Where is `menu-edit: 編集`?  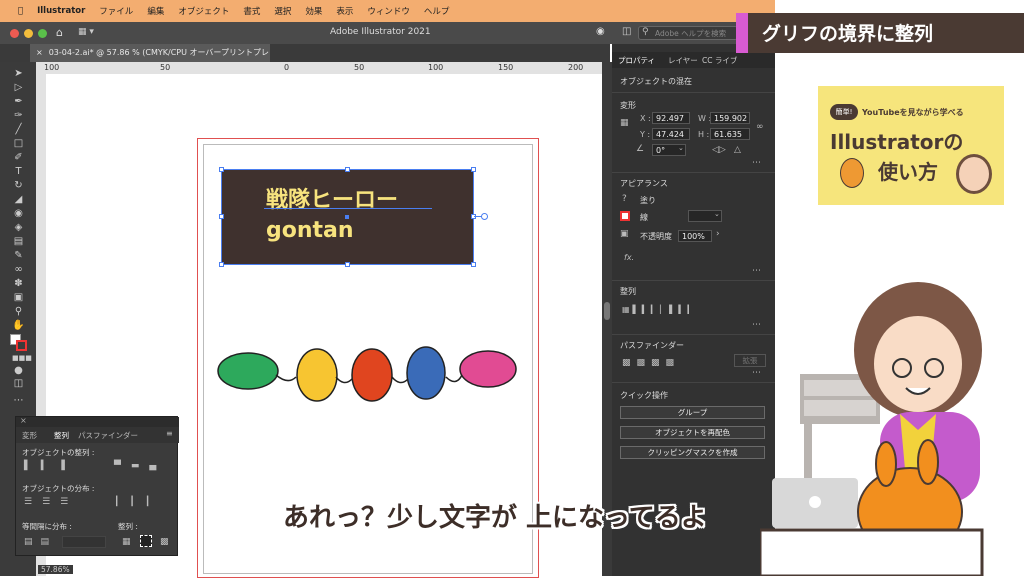 menu-edit: 編集 is located at coordinates (155, 11).